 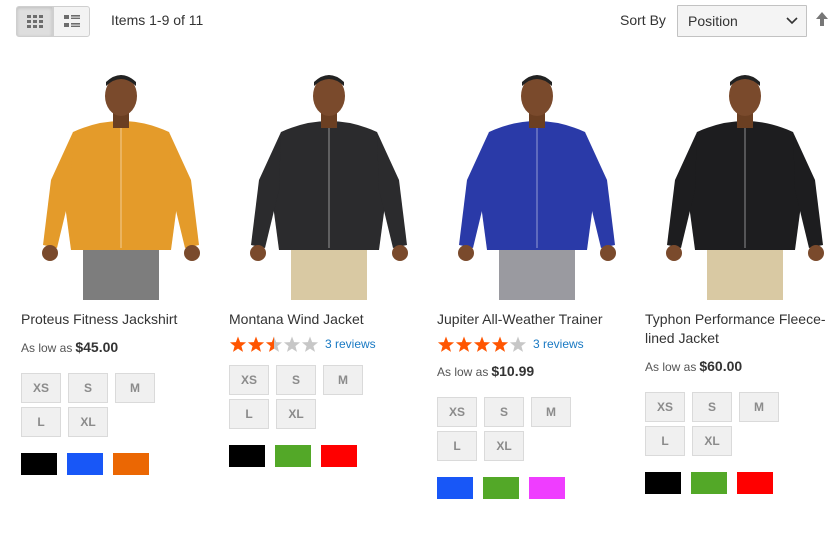 I want to click on list-mode-button, so click(x=71, y=21).